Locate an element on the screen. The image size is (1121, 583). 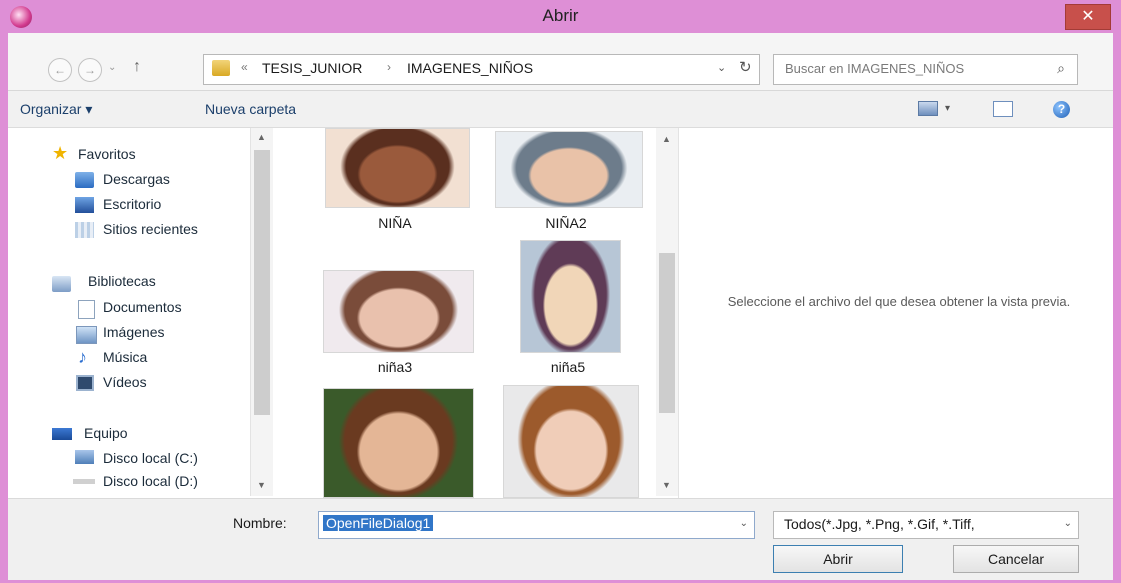
search-icon: ⌕ is located at coordinates (1061, 68).